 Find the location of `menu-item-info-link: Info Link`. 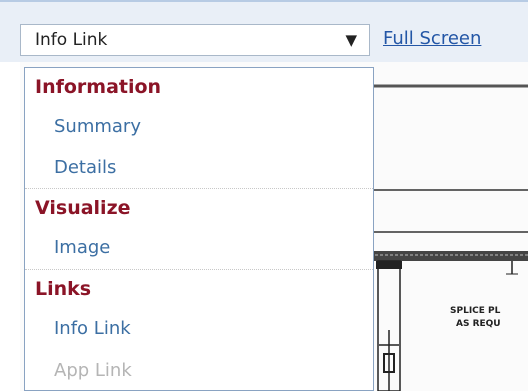

menu-item-info-link: Info Link is located at coordinates (199, 329).